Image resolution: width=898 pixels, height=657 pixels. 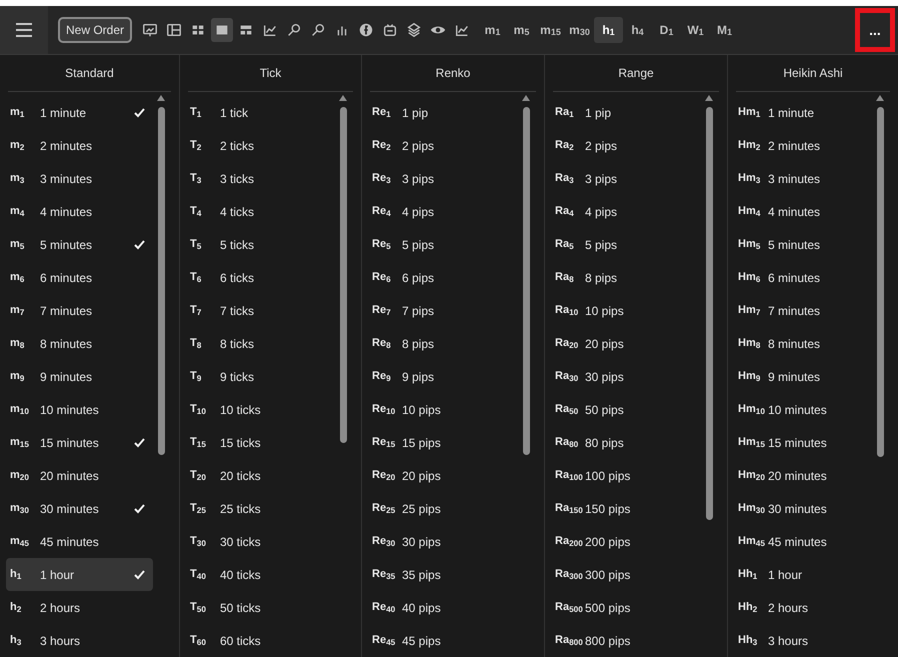 I want to click on timeframe-item: Re$_{7}$ 7 pips, so click(x=443, y=310).